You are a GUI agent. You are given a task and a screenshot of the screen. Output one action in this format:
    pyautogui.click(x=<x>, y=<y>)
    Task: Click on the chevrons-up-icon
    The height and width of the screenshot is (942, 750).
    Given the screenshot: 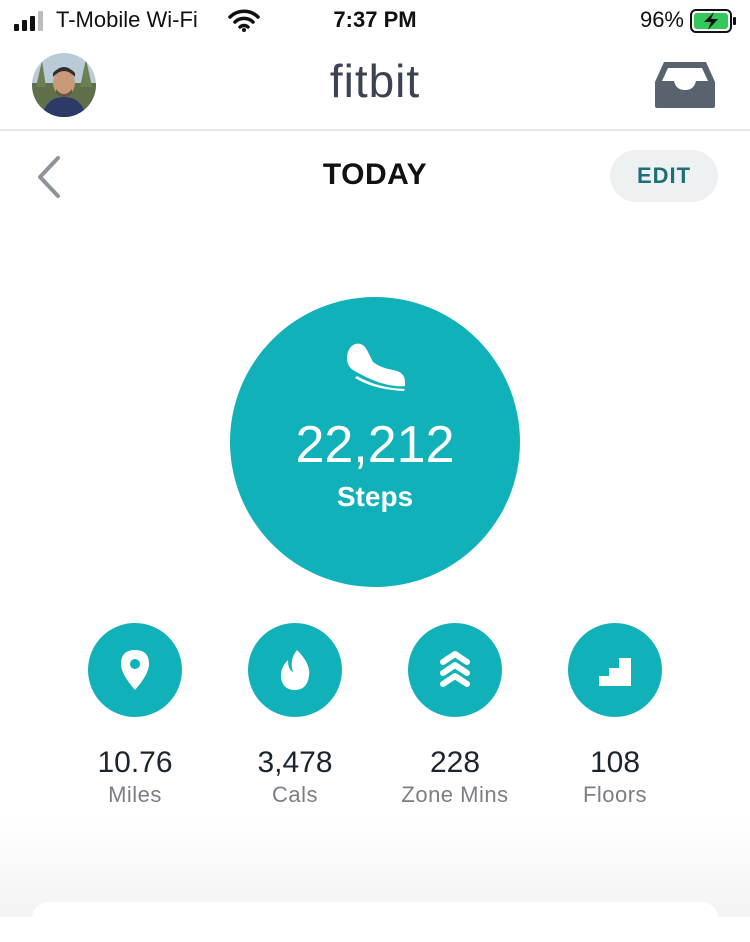 What is the action you would take?
    pyautogui.click(x=455, y=669)
    